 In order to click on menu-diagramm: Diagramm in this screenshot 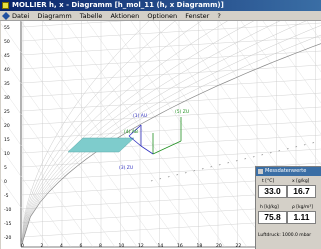, I will do `click(54, 16)`.